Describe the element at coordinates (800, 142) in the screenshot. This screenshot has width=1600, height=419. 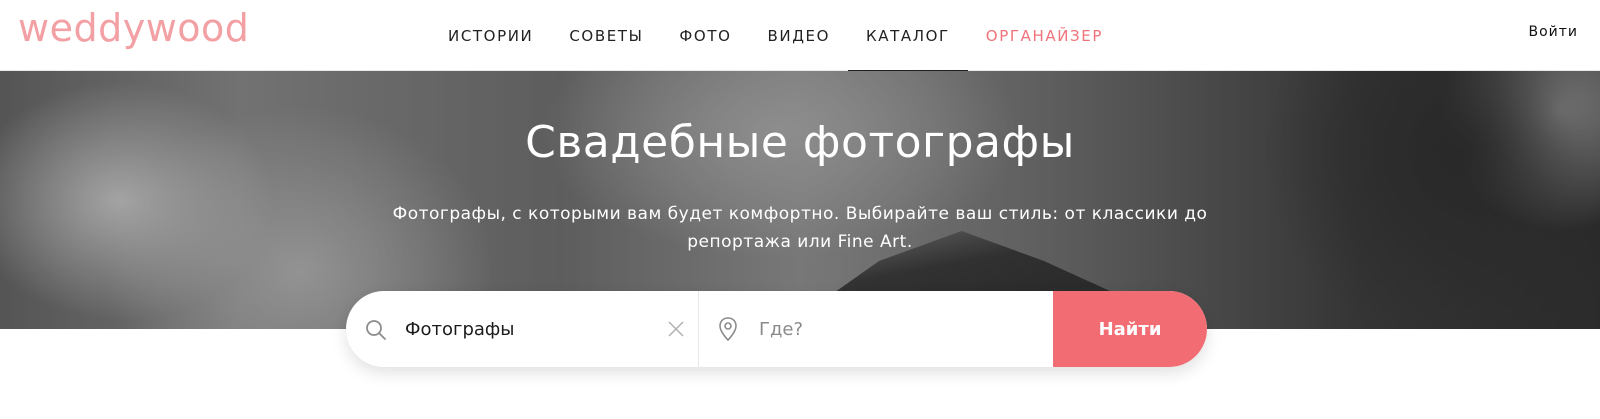
I see `page-title: Свадебные фотографы` at that location.